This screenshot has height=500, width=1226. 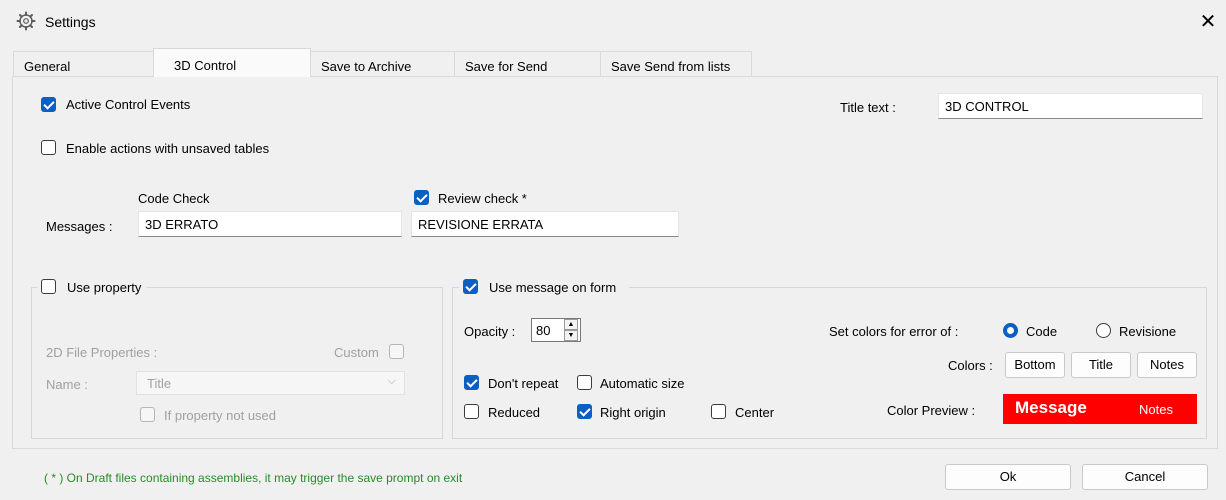 What do you see at coordinates (633, 412) in the screenshot?
I see `right-origin-label: Right origin` at bounding box center [633, 412].